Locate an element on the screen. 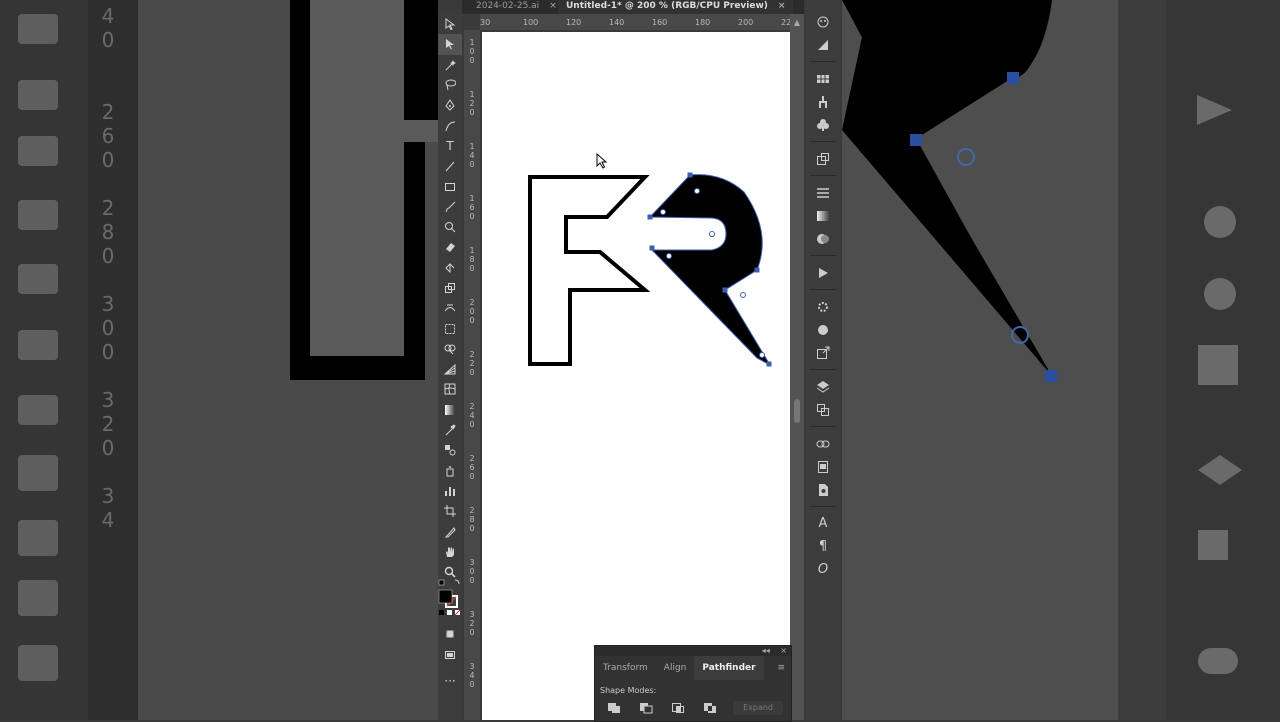 This screenshot has width=1280, height=722. letter-f-outline is located at coordinates (589, 270).